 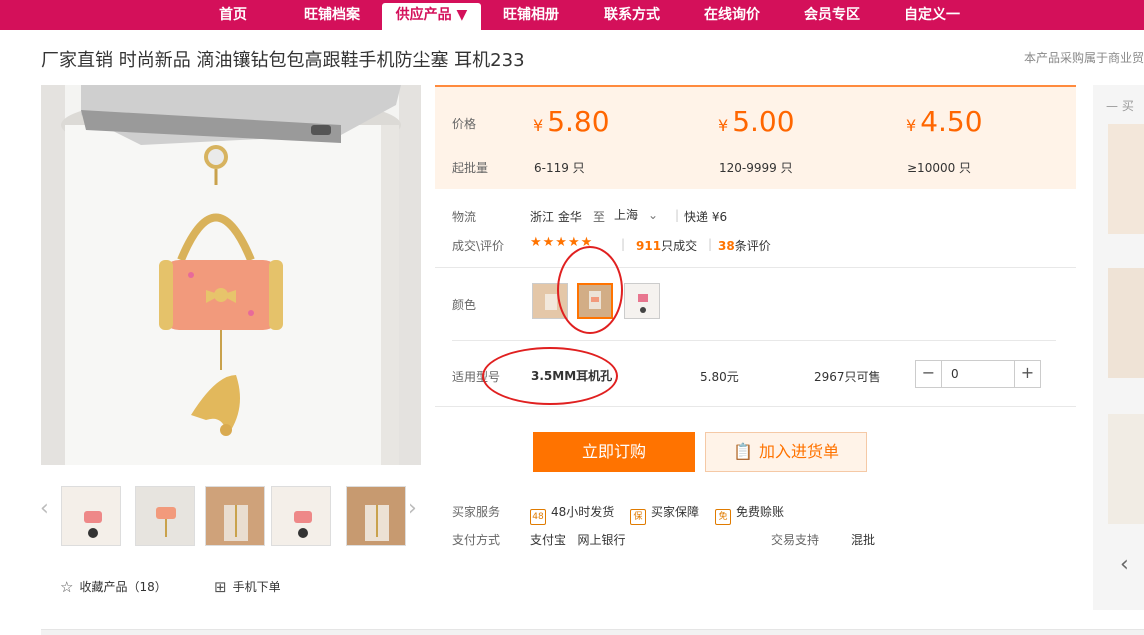 I want to click on gallery-prev-arrow: ‹, so click(x=44, y=508).